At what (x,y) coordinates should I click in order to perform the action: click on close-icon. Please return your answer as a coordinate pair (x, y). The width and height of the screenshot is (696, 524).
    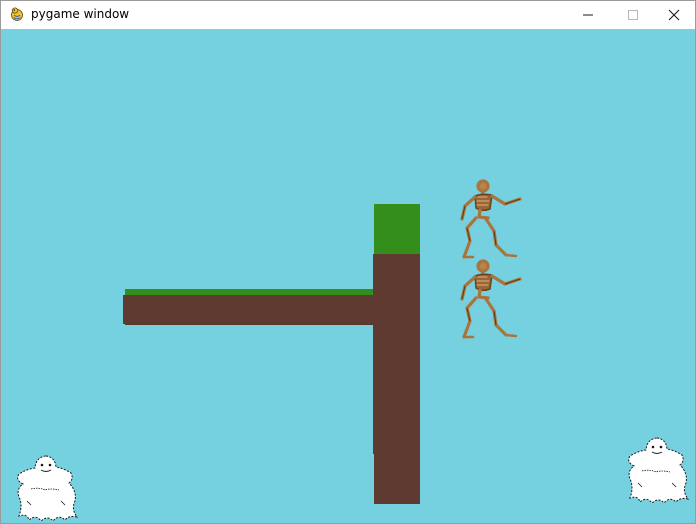
    Looking at the image, I should click on (674, 15).